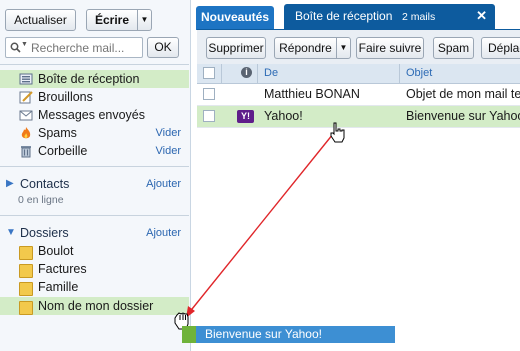 The height and width of the screenshot is (351, 520). I want to click on sidebar-item-label: Brouillons, so click(65, 97).